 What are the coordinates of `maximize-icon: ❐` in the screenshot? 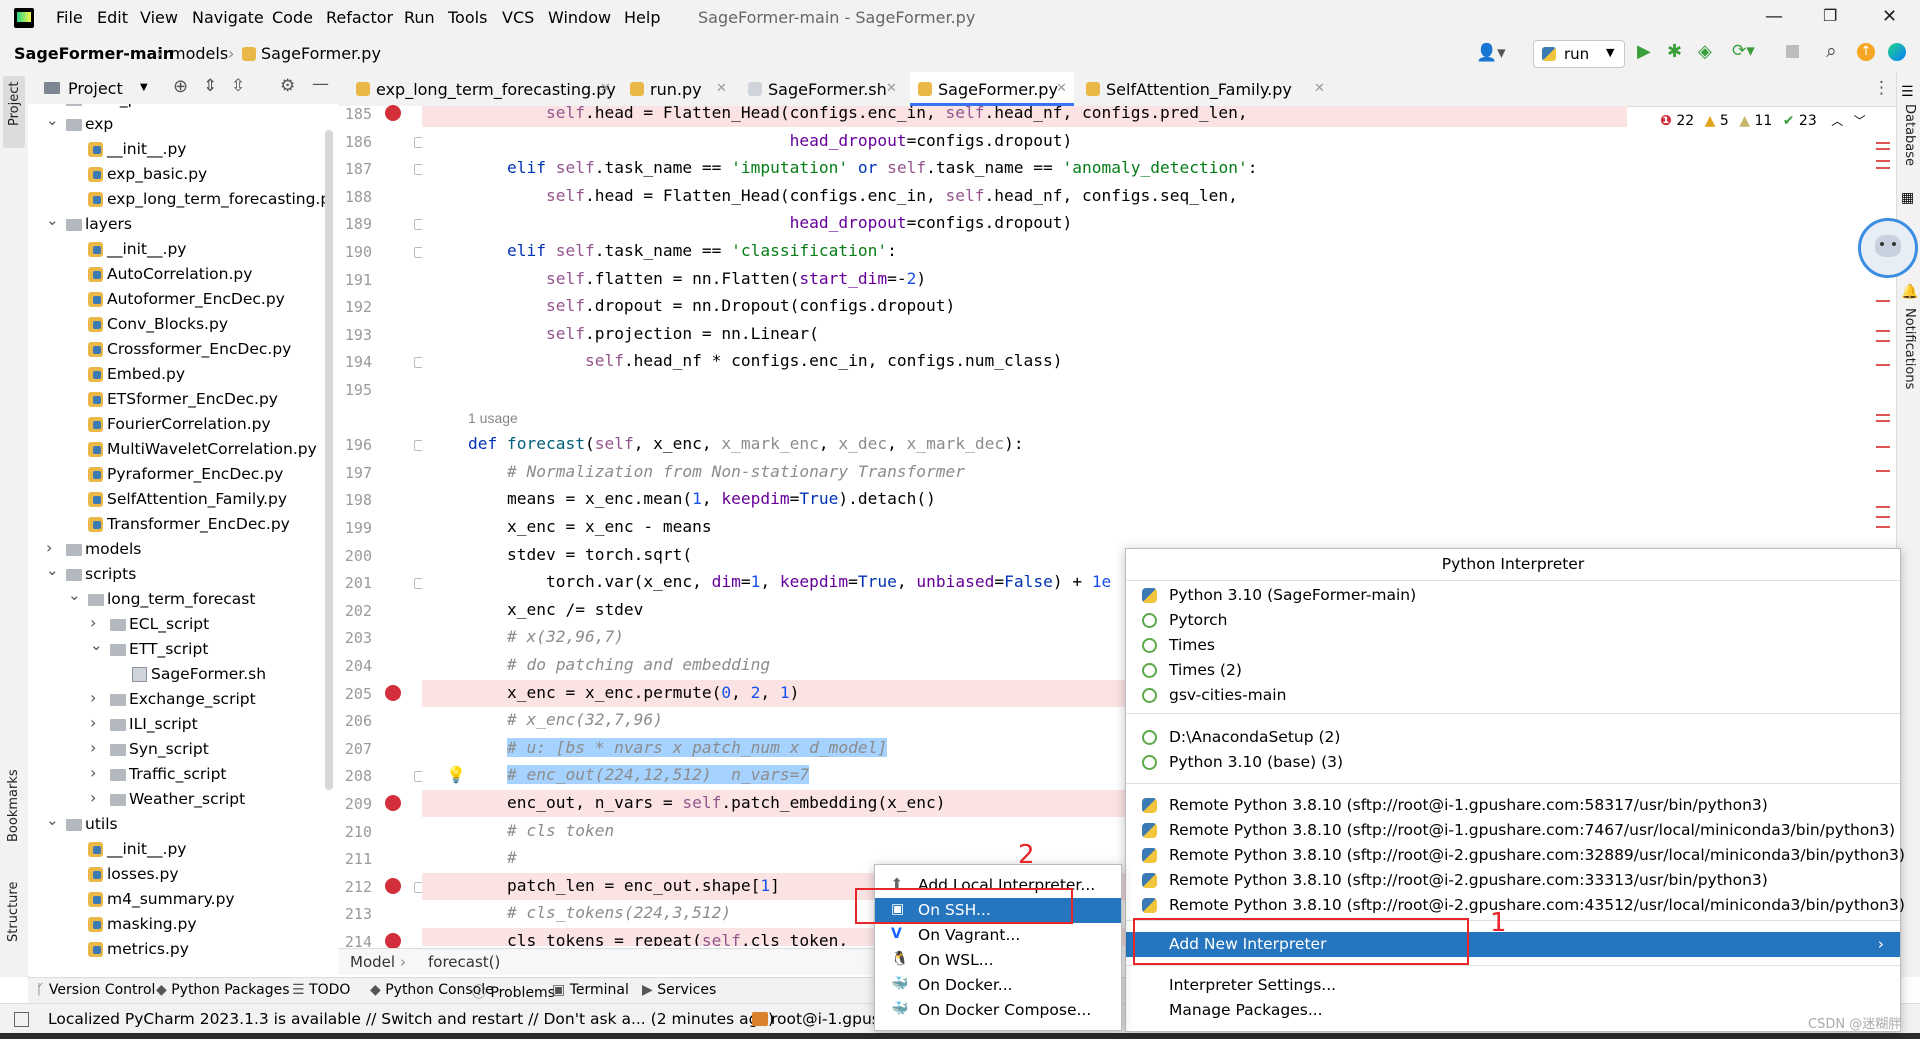 It's located at (1830, 15).